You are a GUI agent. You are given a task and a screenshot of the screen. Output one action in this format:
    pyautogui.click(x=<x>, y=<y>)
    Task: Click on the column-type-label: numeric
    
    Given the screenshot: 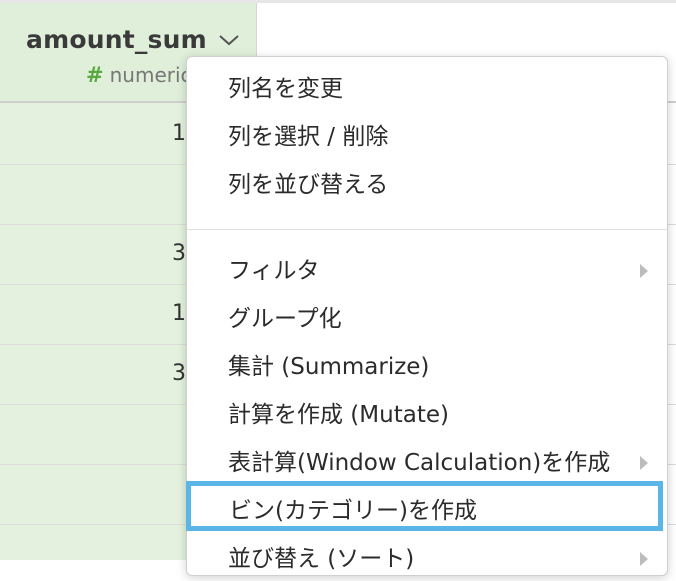 What is the action you would take?
    pyautogui.click(x=150, y=75)
    